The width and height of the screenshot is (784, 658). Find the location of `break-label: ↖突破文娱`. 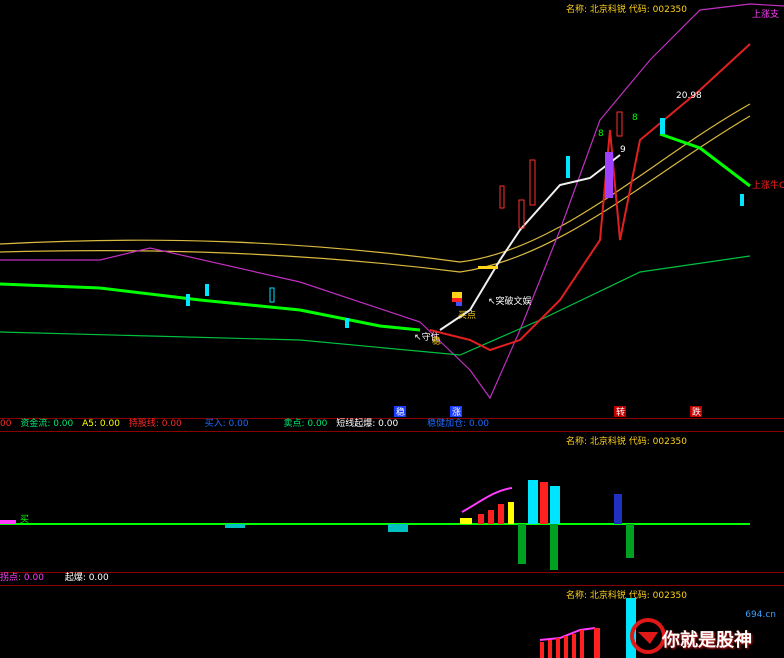

break-label: ↖突破文娱 is located at coordinates (510, 301).